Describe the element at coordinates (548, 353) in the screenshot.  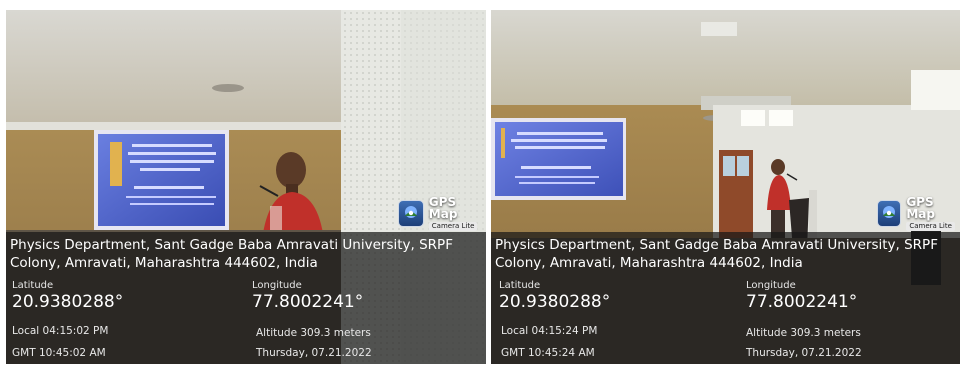
I see `gmt-time: GMT 10:45:24 AM` at that location.